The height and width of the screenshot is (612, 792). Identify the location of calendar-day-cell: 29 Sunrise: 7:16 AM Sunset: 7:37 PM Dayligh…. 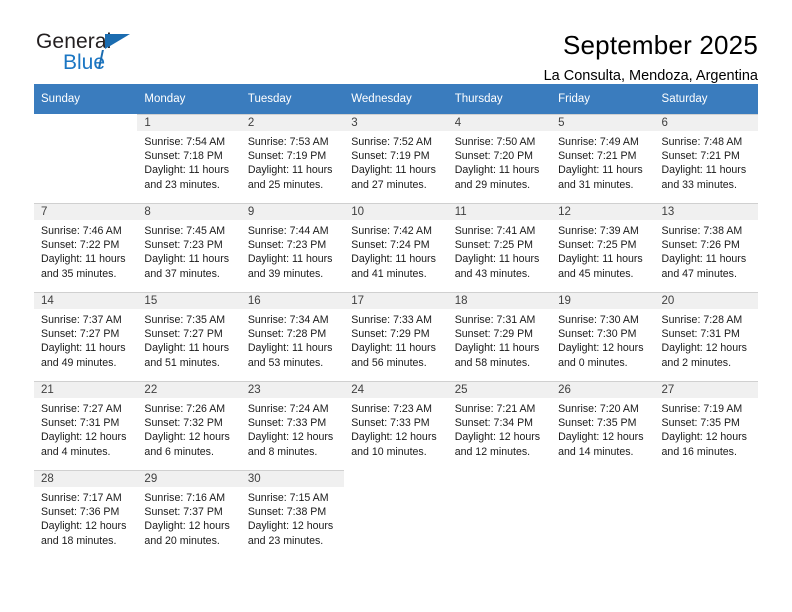
(189, 514).